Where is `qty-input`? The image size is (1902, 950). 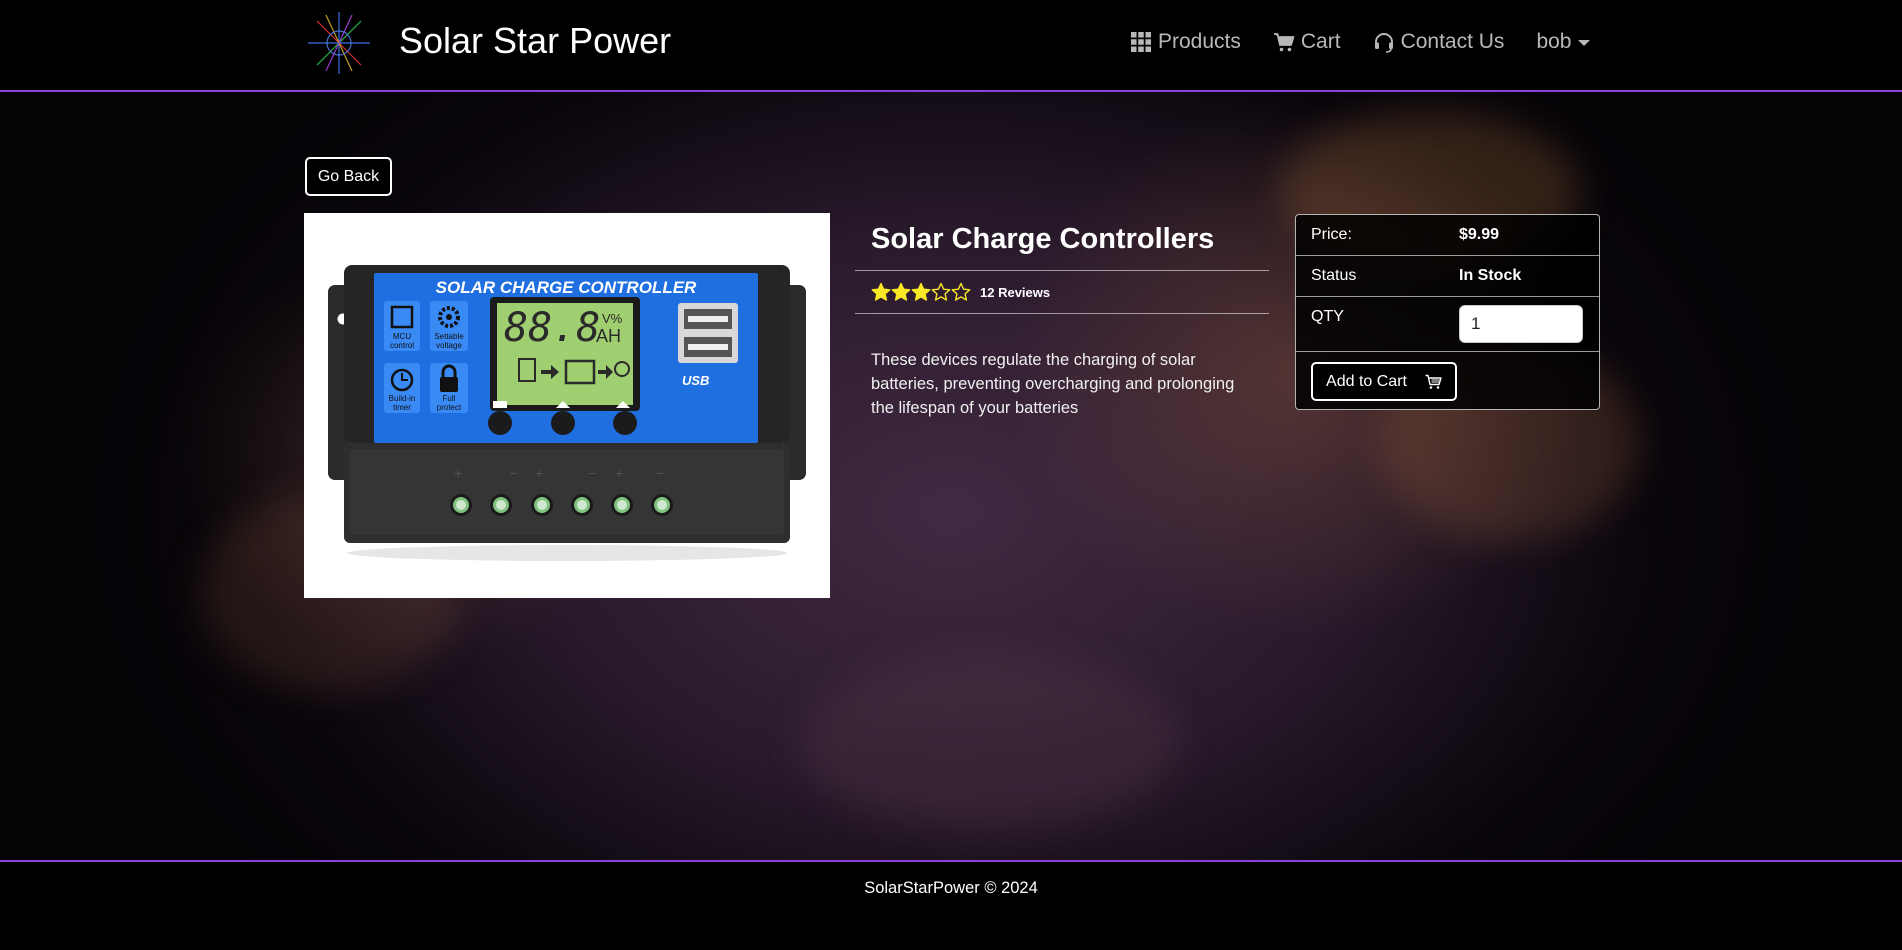 qty-input is located at coordinates (1521, 324).